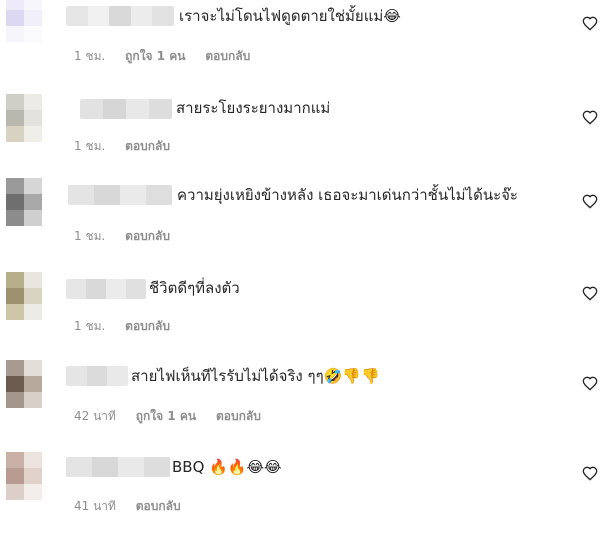  I want to click on comment-text: เราจะไม่โดนไฟดูดตายใช่มั้ยแม่😂, so click(290, 16).